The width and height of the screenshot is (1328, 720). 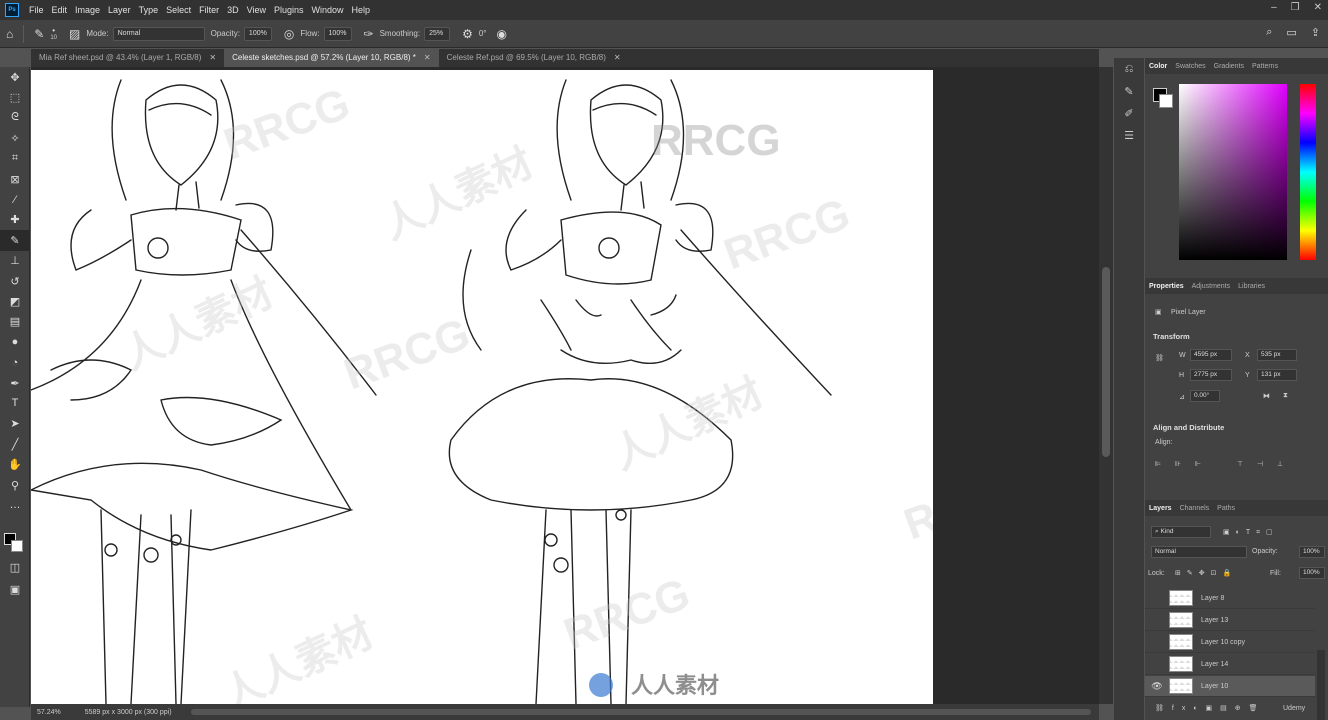 I want to click on move-tool-icon: ✥, so click(x=15, y=77).